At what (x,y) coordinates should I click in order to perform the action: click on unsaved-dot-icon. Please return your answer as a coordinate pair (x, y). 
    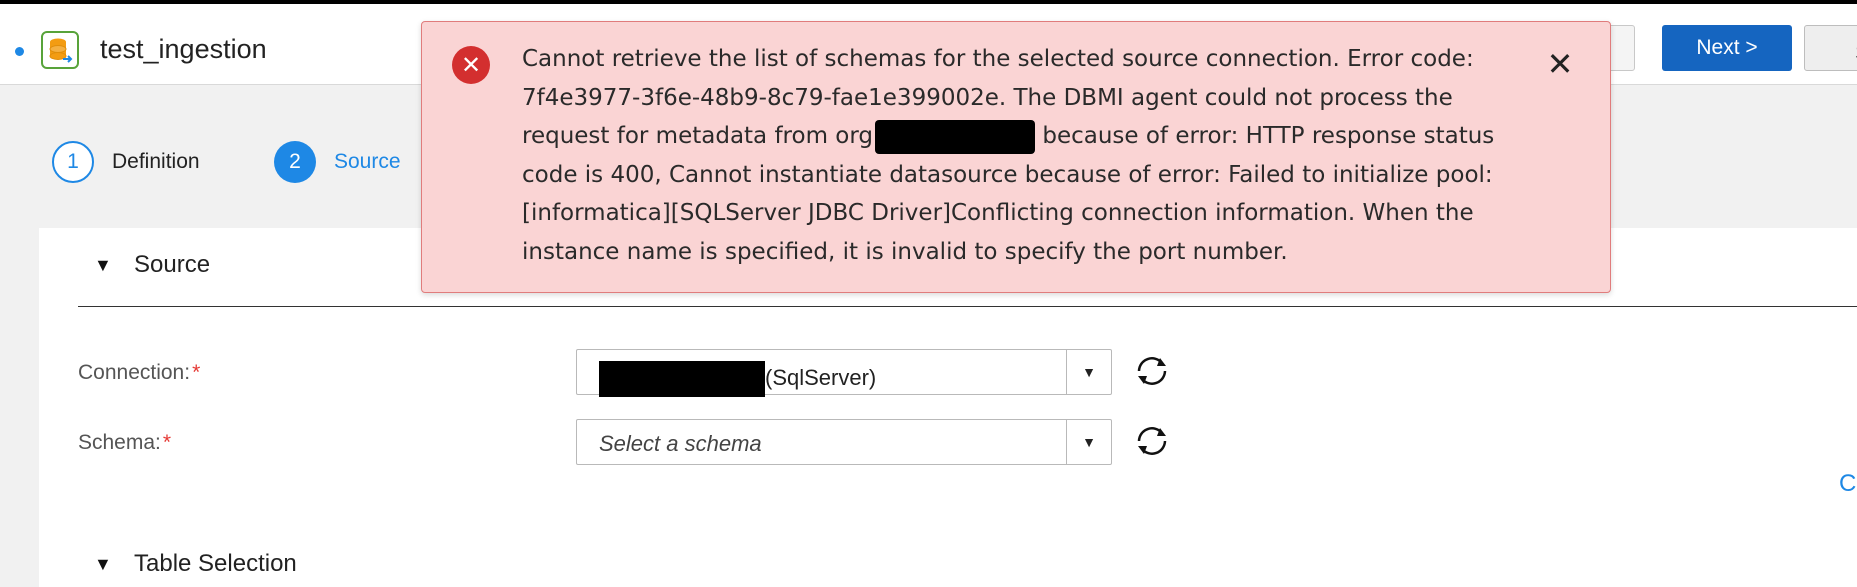
    Looking at the image, I should click on (19, 51).